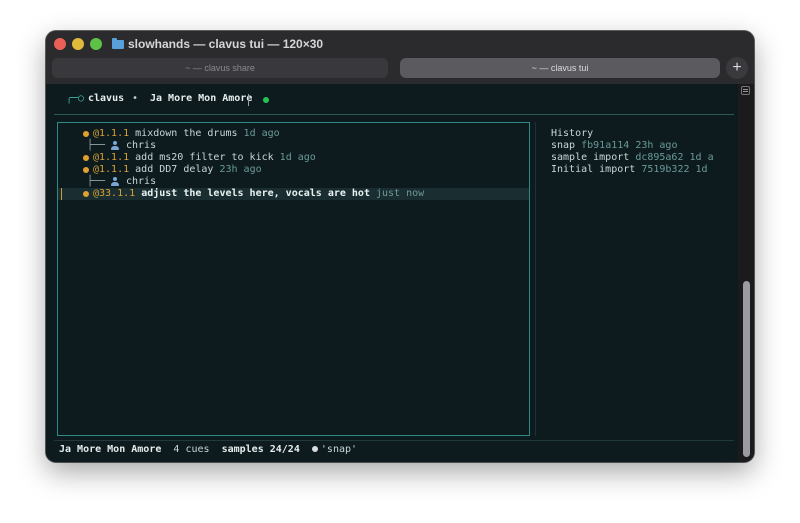 The width and height of the screenshot is (800, 523). Describe the element at coordinates (400, 44) in the screenshot. I see `title-bar: slowhands — clavus tui — 120×30` at that location.